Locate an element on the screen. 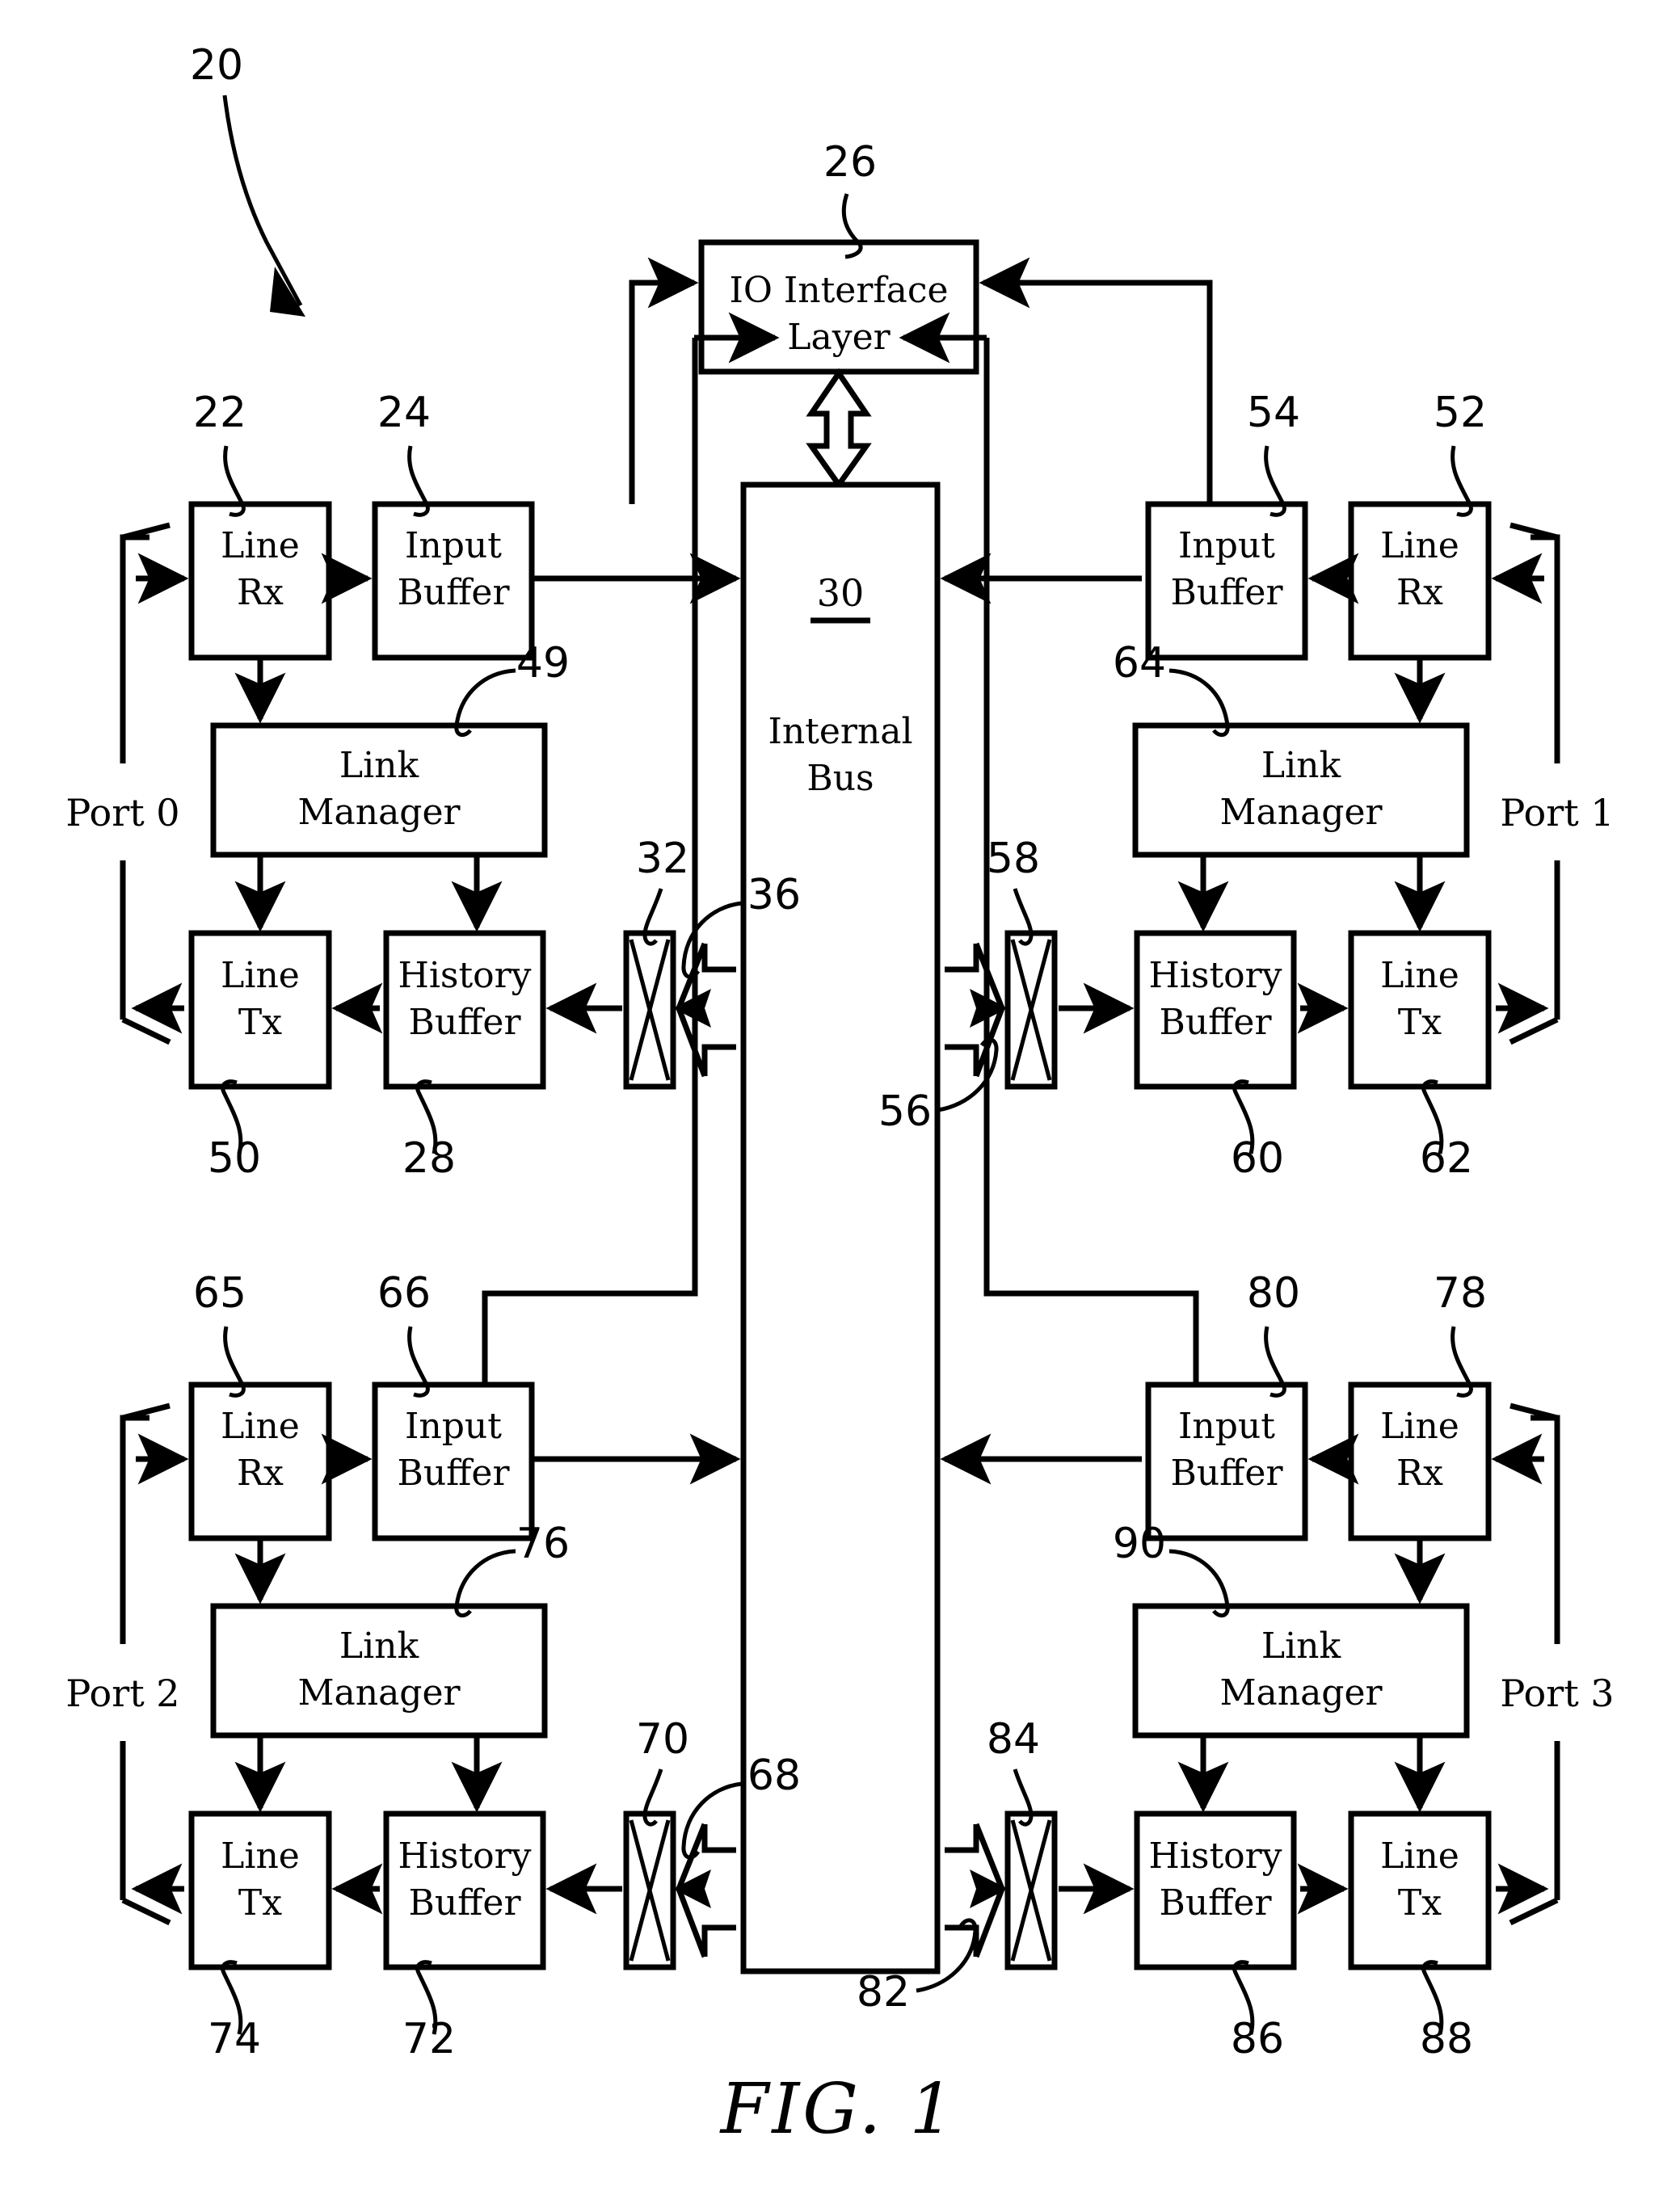  internal-bus-line2: Bus is located at coordinates (840, 778).